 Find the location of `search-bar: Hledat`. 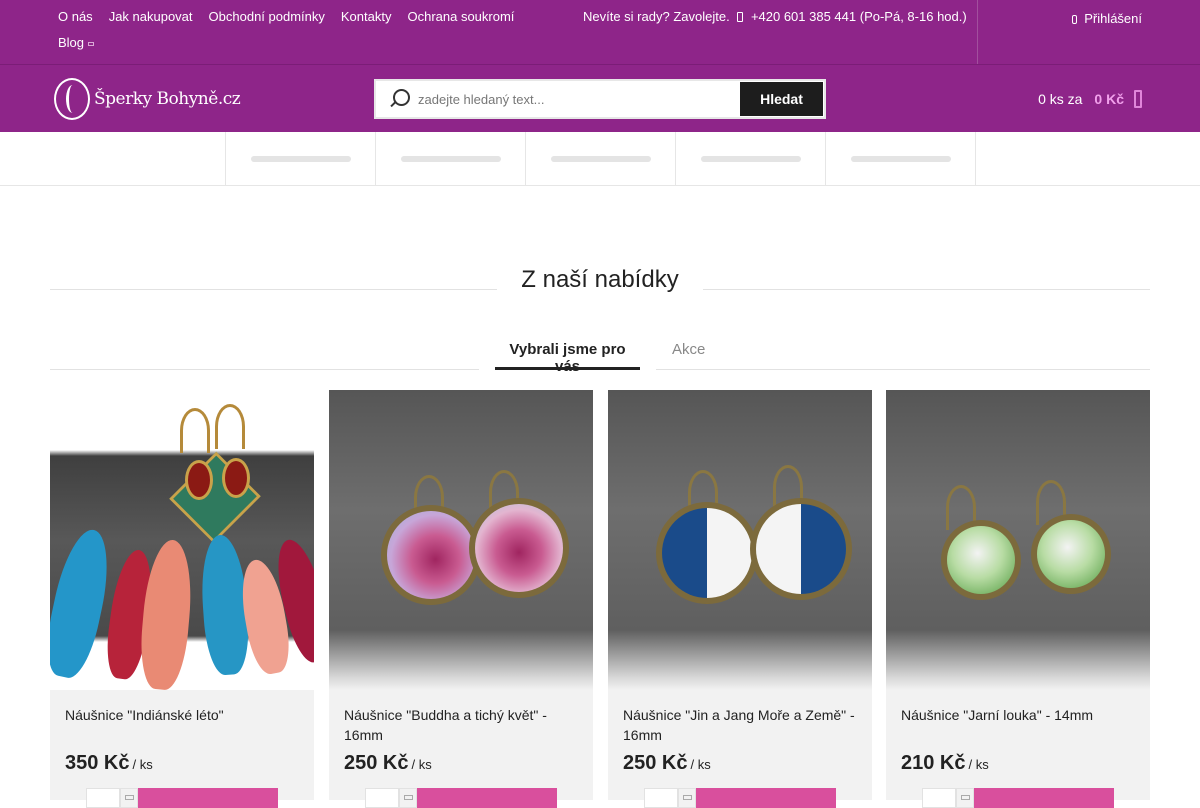

search-bar: Hledat is located at coordinates (600, 99).